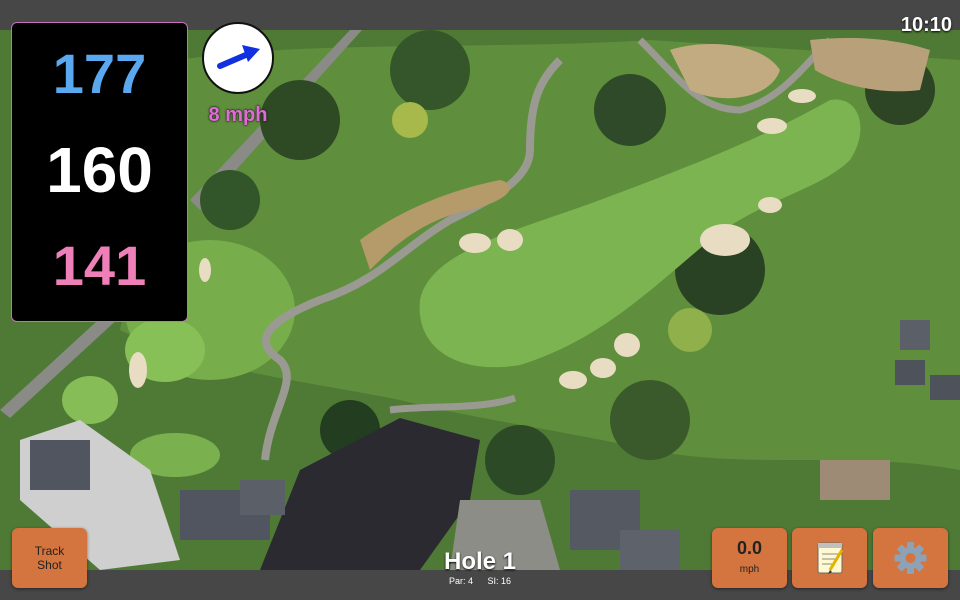 The width and height of the screenshot is (960, 600). What do you see at coordinates (49, 565) in the screenshot?
I see `track-shot-label-line2: Shot` at bounding box center [49, 565].